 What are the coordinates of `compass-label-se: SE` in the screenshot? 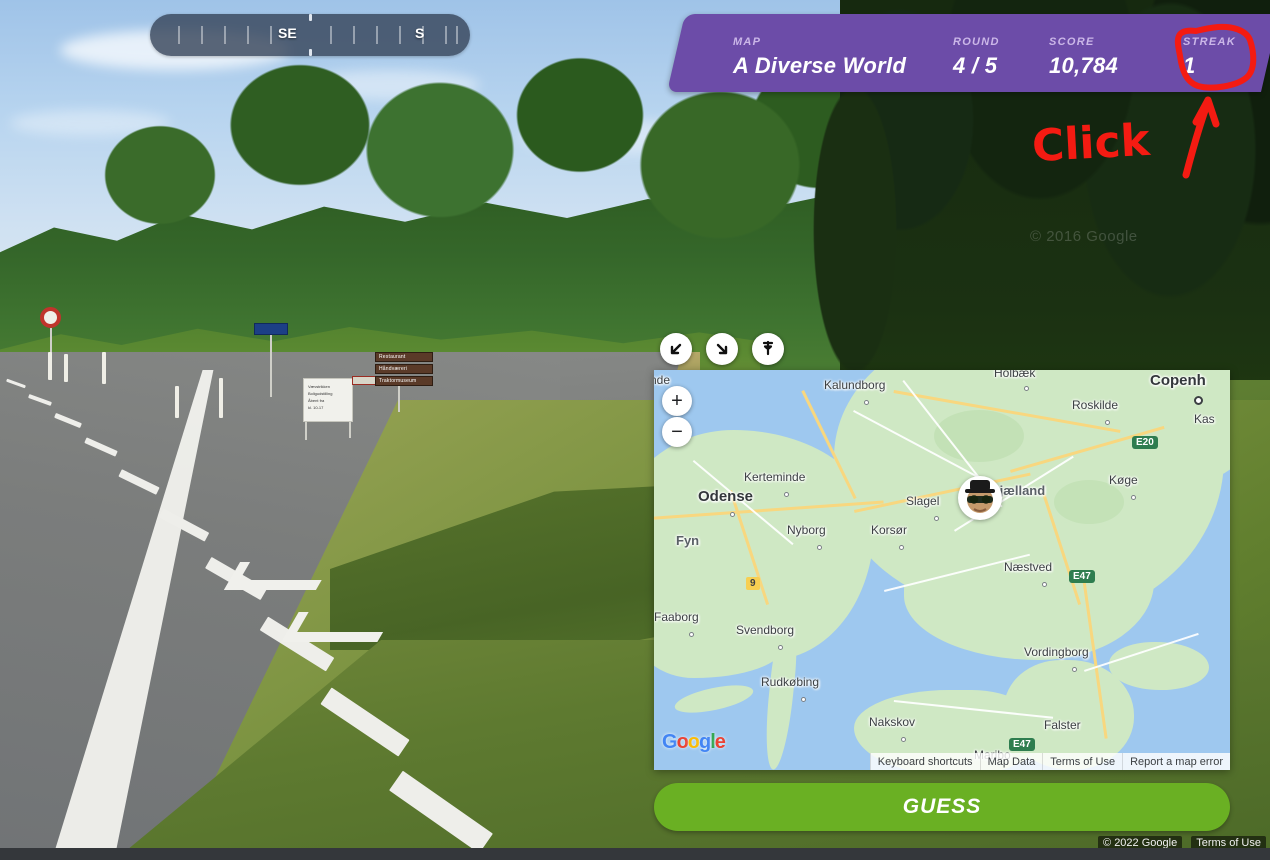 It's located at (287, 33).